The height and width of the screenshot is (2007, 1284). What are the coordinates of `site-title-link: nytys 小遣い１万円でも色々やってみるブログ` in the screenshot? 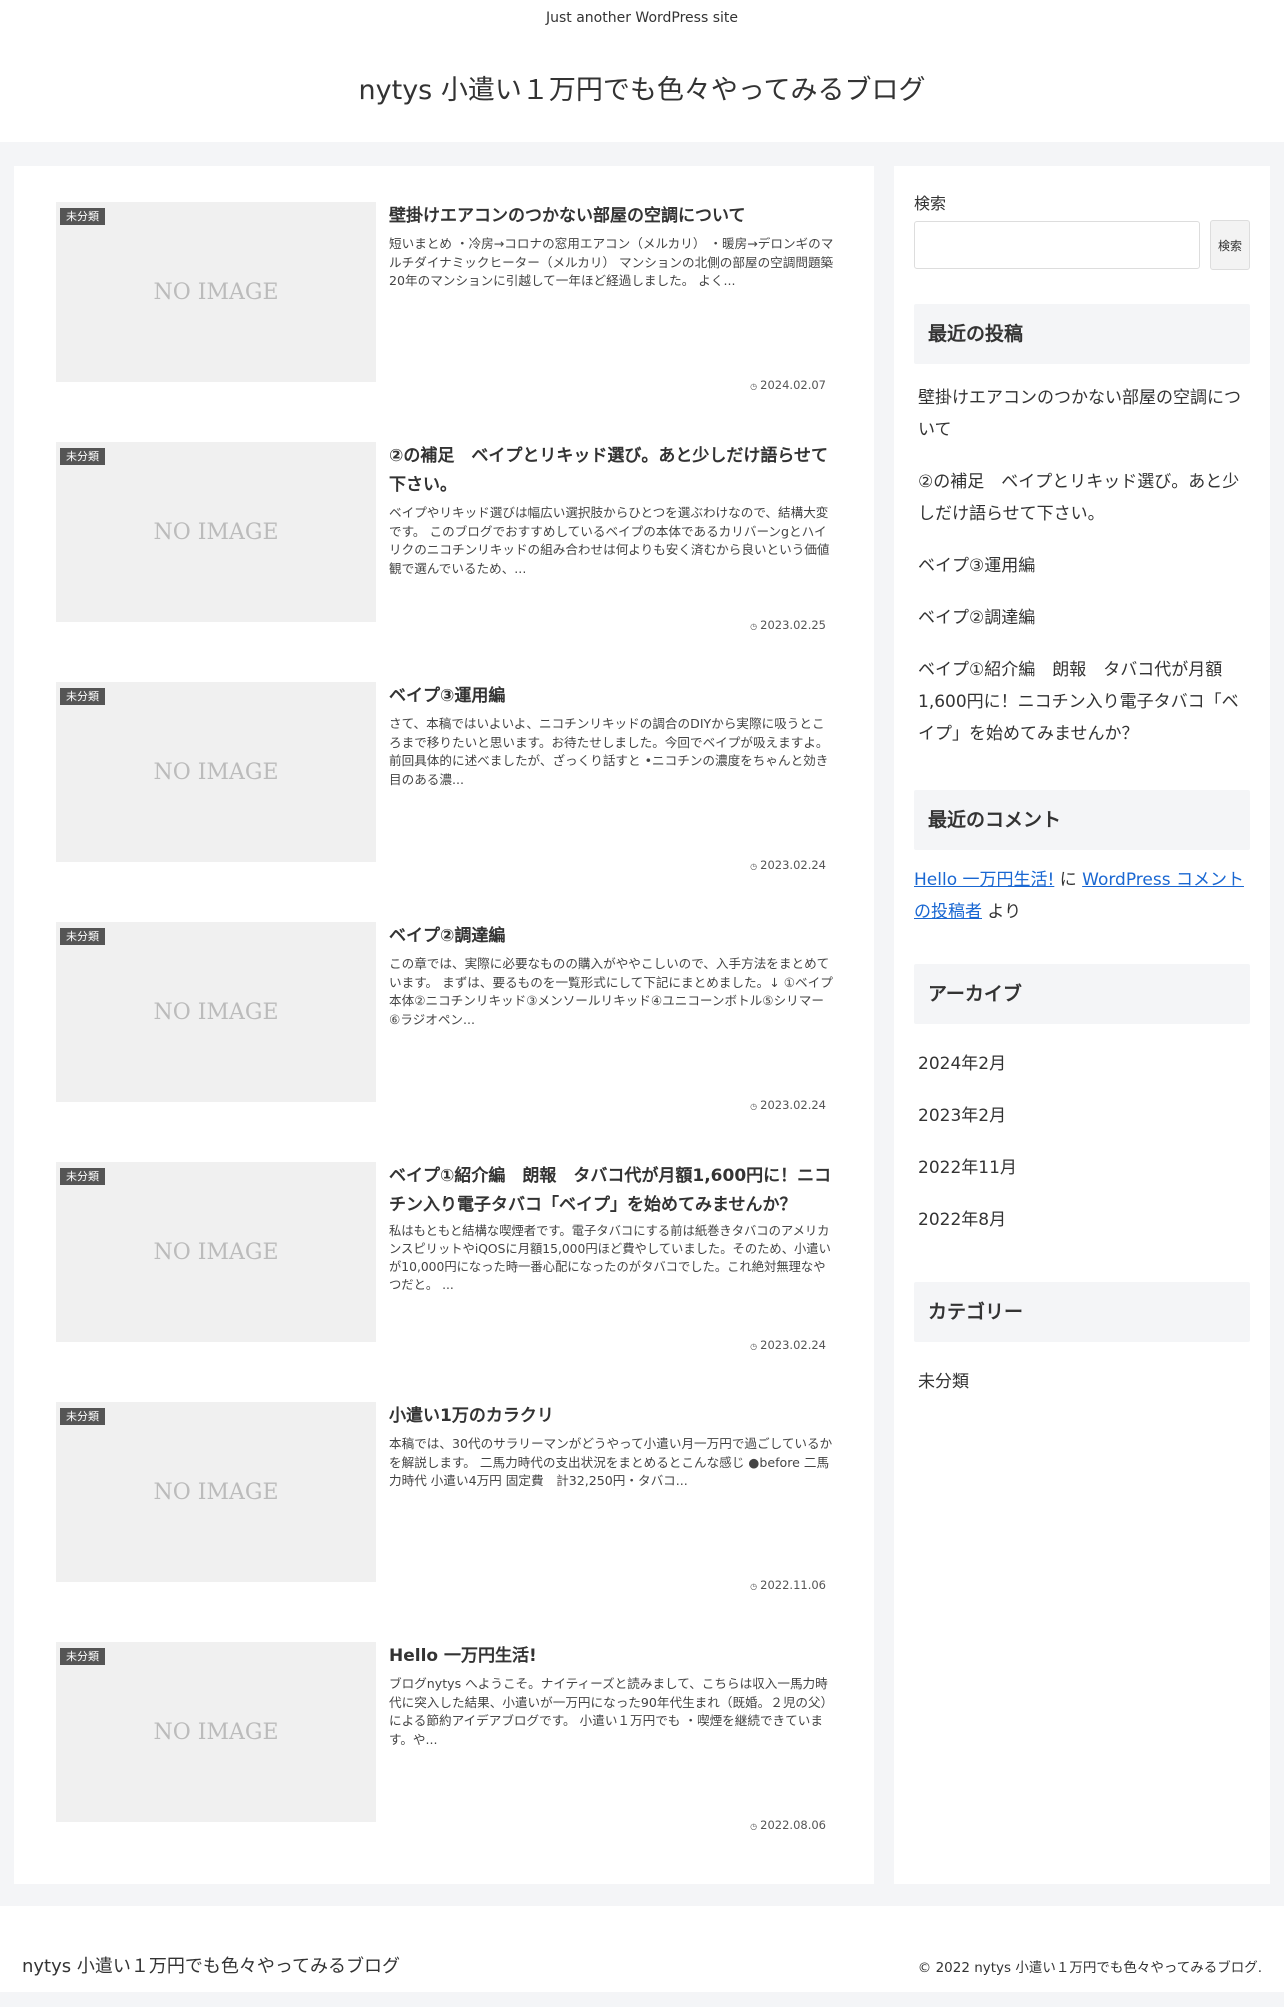 It's located at (642, 87).